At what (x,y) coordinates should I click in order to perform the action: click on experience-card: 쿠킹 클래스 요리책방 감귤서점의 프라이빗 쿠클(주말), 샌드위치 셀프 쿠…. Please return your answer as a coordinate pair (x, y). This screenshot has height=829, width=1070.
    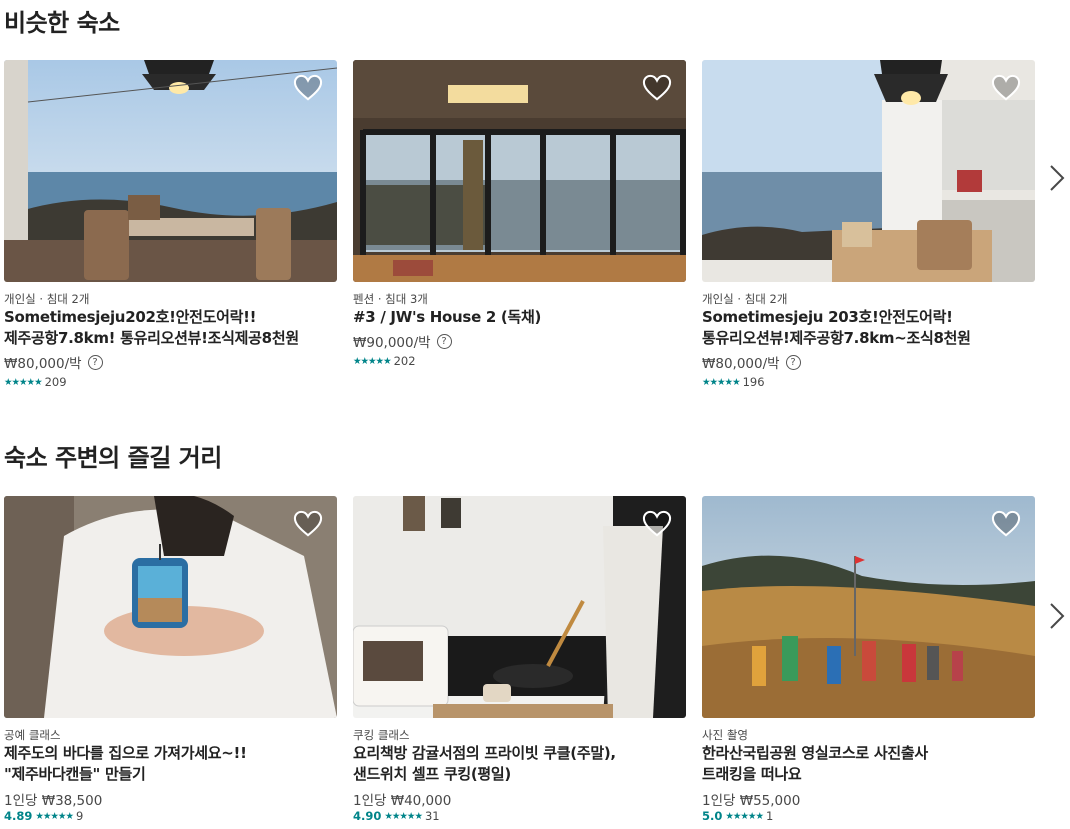
    Looking at the image, I should click on (519, 659).